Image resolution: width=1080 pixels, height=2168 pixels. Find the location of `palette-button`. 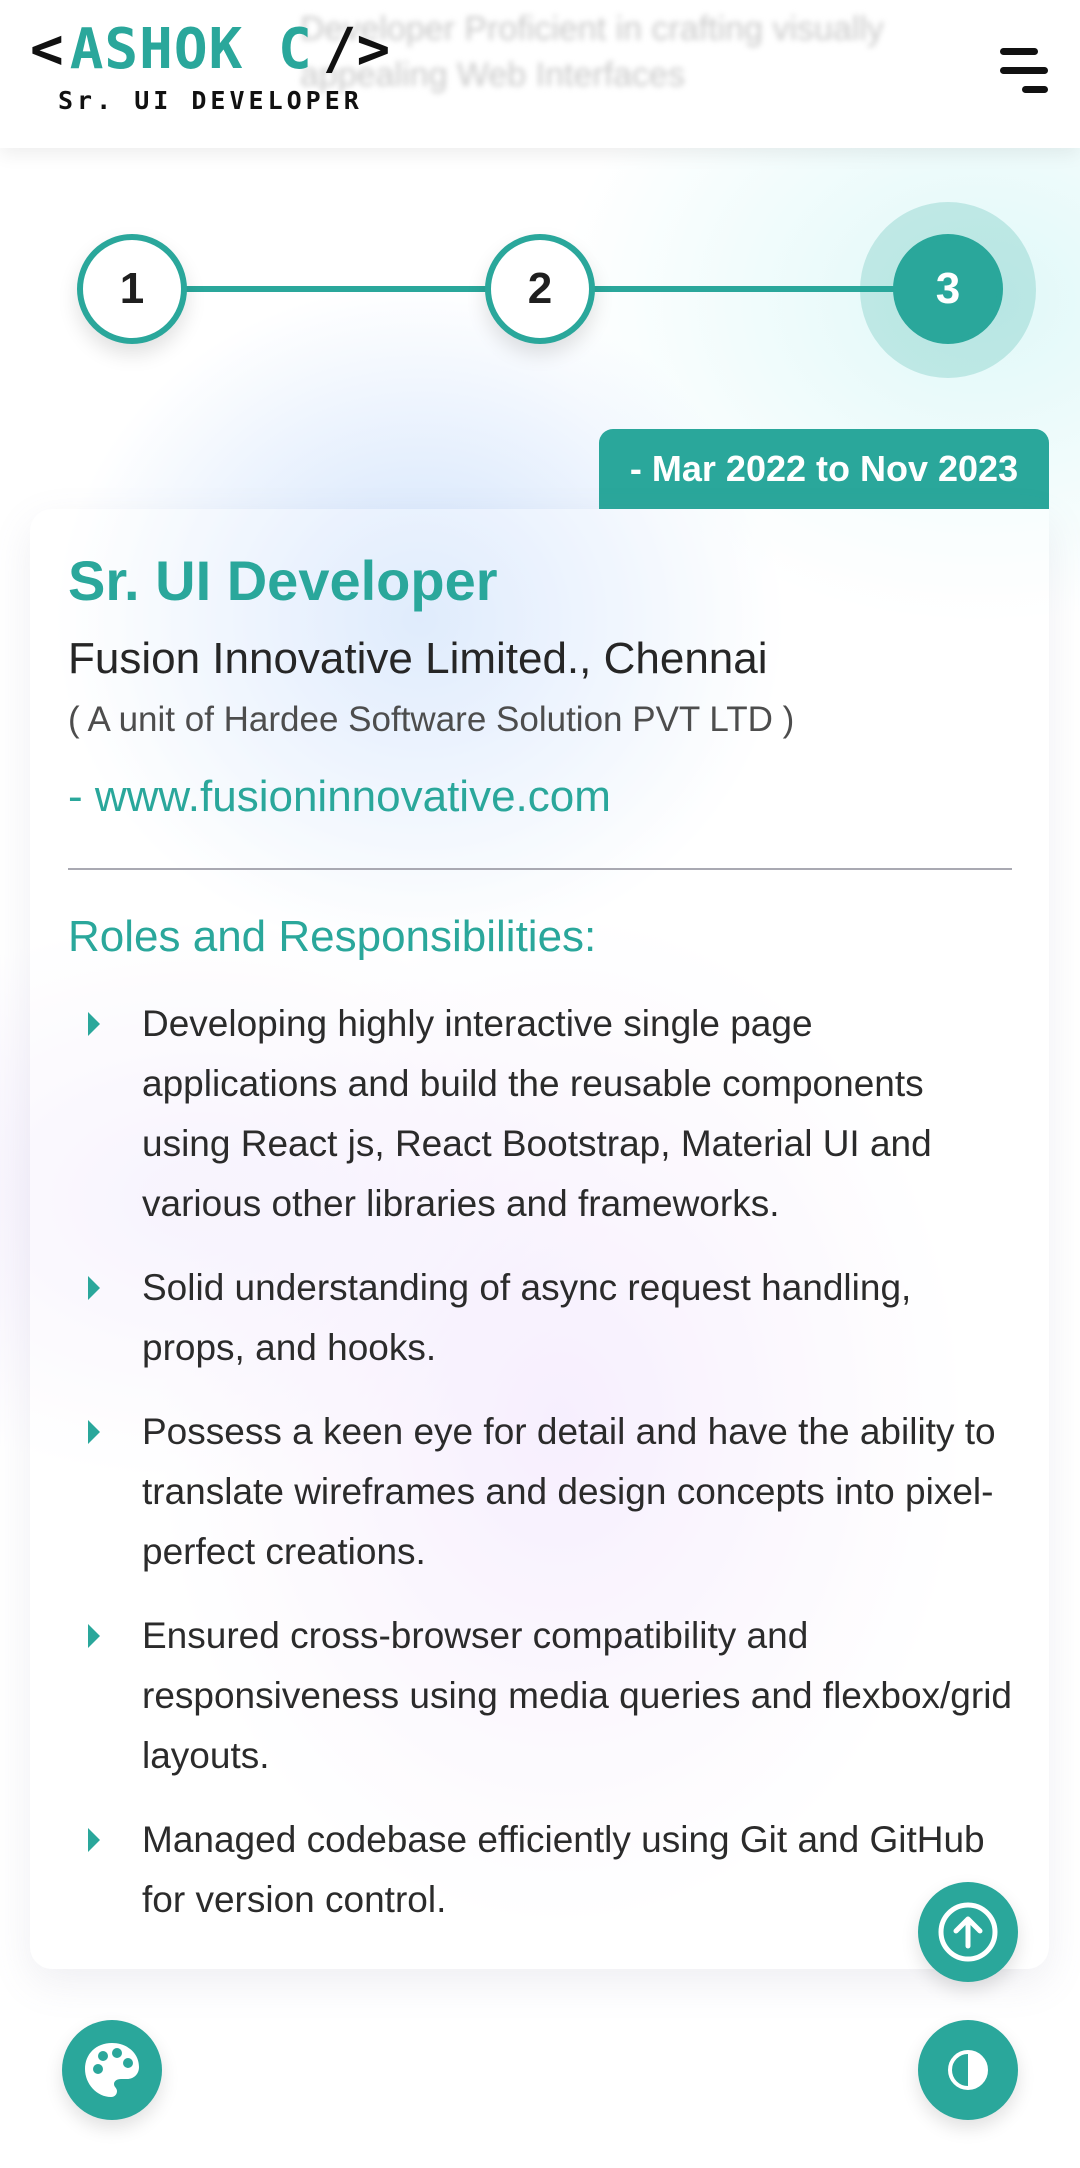

palette-button is located at coordinates (112, 2070).